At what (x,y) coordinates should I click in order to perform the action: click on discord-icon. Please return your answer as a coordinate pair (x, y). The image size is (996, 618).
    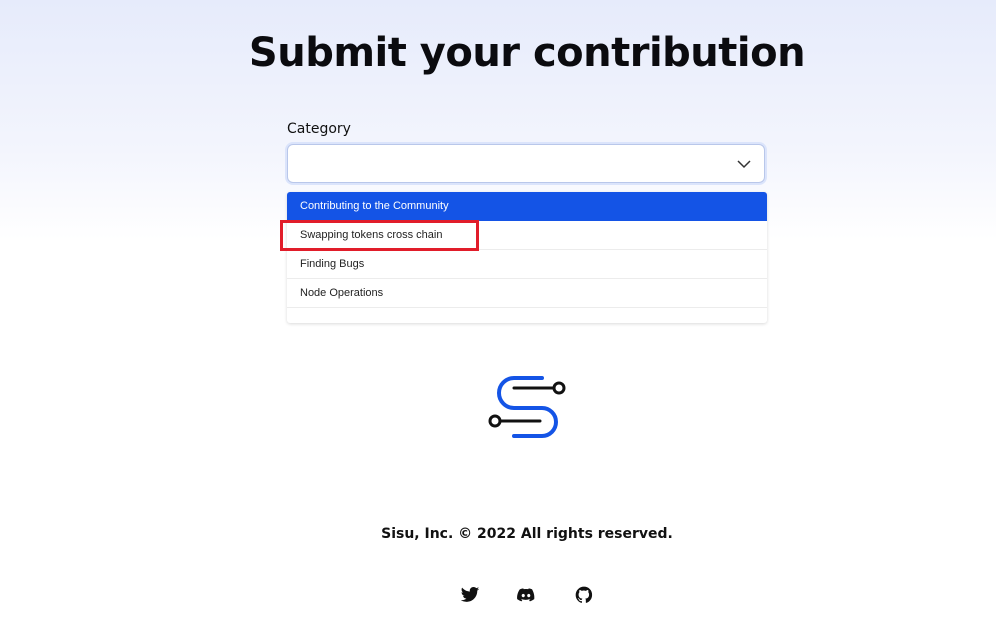
    Looking at the image, I should click on (526, 595).